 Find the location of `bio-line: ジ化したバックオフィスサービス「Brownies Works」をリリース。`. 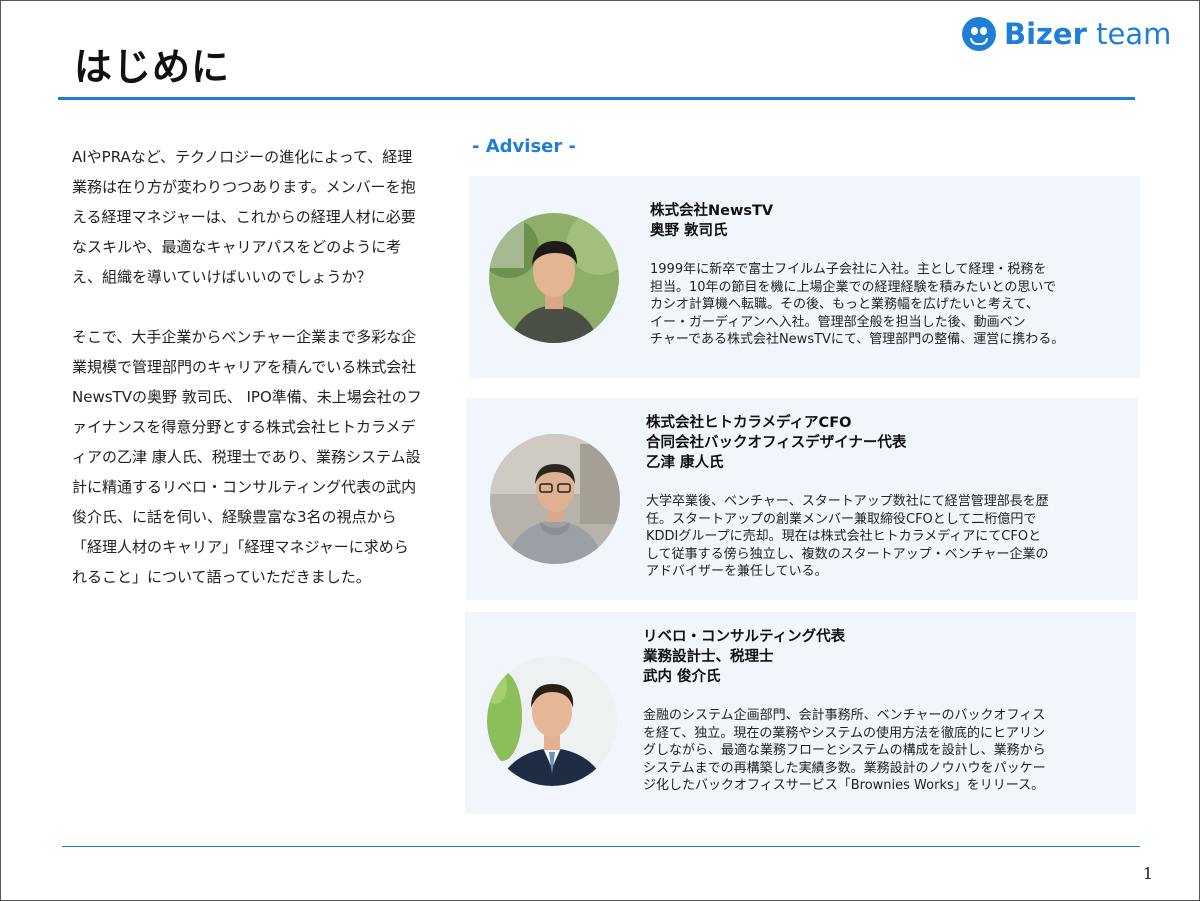

bio-line: ジ化したバックオフィスサービス「Brownies Works」をリリース。 is located at coordinates (844, 785).